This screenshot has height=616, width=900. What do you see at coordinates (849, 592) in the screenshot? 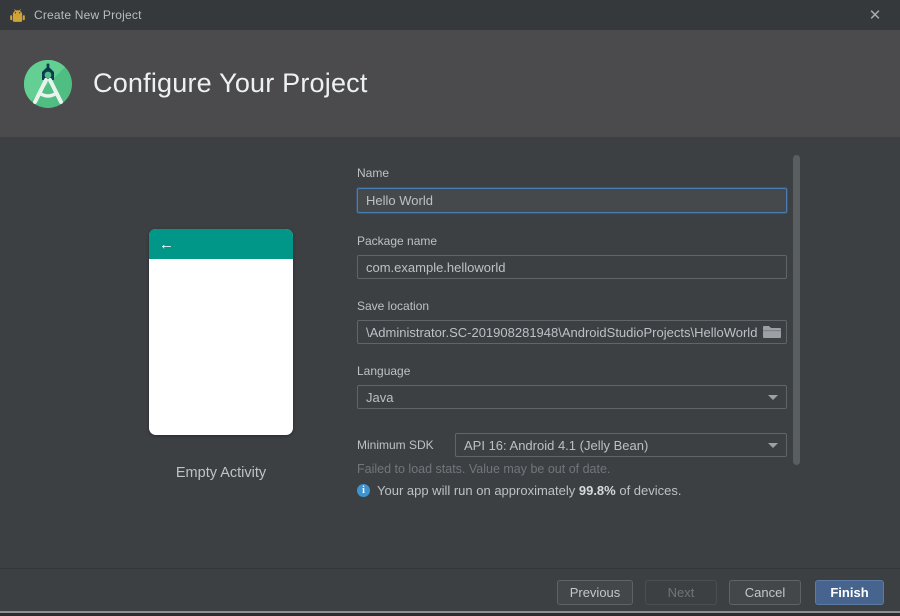
I see `finish-button: Finish` at bounding box center [849, 592].